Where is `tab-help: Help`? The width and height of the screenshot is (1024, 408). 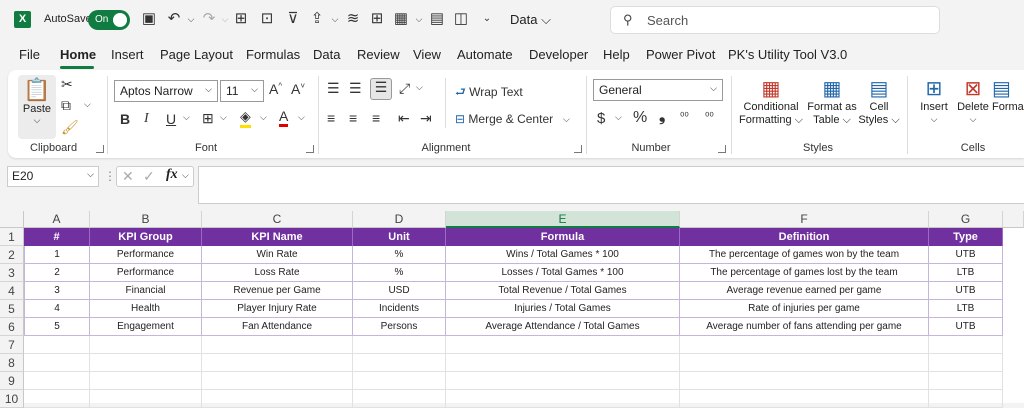
tab-help: Help is located at coordinates (616, 54).